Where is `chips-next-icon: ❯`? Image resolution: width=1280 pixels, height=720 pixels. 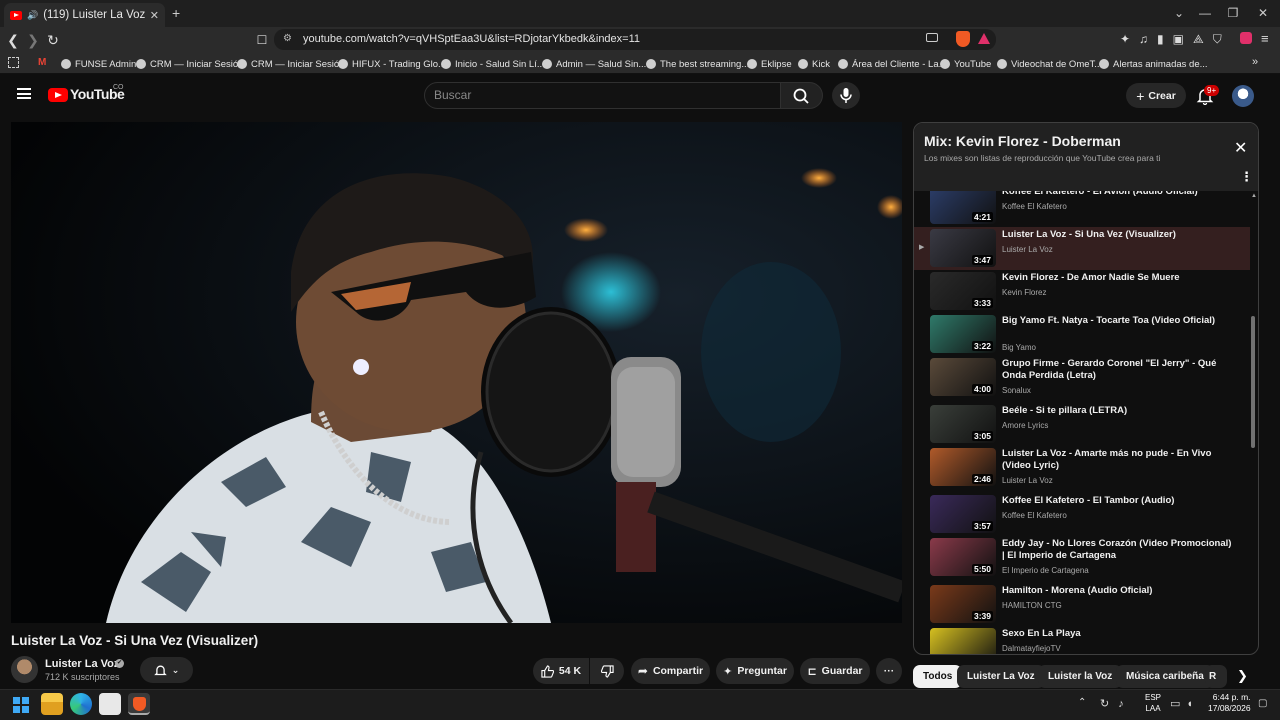 chips-next-icon: ❯ is located at coordinates (1242, 676).